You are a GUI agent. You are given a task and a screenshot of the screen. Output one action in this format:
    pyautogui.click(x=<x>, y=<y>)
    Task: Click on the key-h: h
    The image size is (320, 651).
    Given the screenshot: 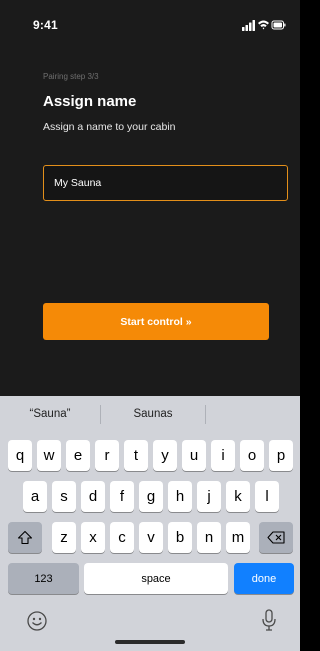 What is the action you would take?
    pyautogui.click(x=180, y=496)
    